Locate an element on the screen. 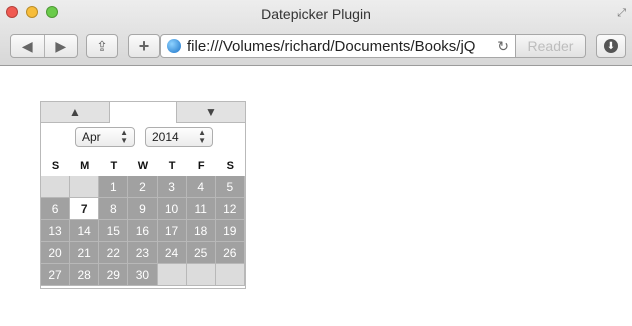  day-cell: 3 is located at coordinates (172, 187).